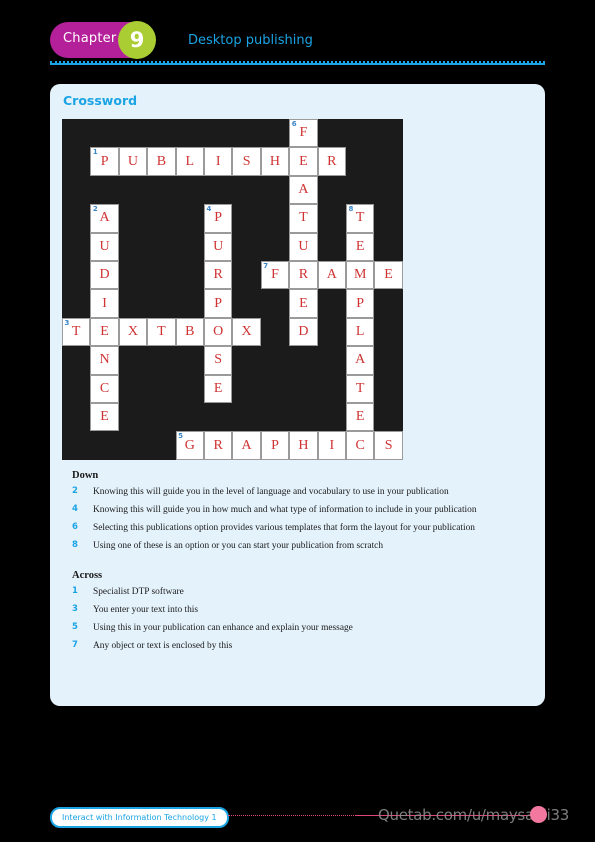 The height and width of the screenshot is (842, 595). I want to click on down-heading: Down, so click(85, 475).